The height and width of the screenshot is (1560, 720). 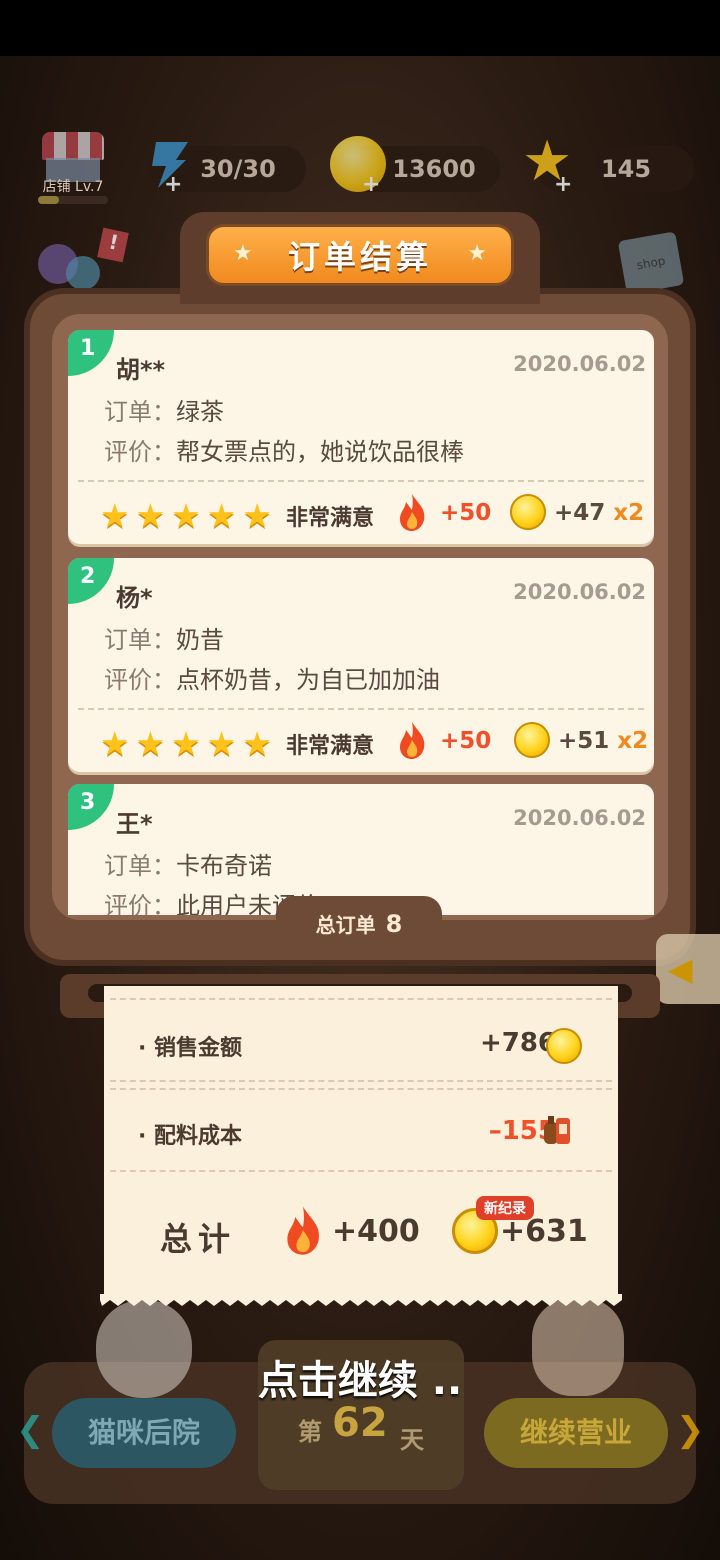 I want to click on chevron-right-icon: ❯, so click(x=690, y=1430).